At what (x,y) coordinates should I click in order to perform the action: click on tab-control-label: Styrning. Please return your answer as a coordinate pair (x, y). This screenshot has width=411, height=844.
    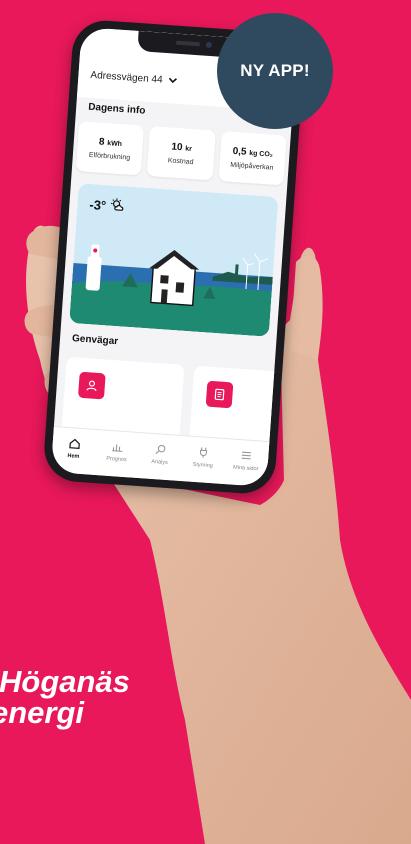
    Looking at the image, I should click on (202, 465).